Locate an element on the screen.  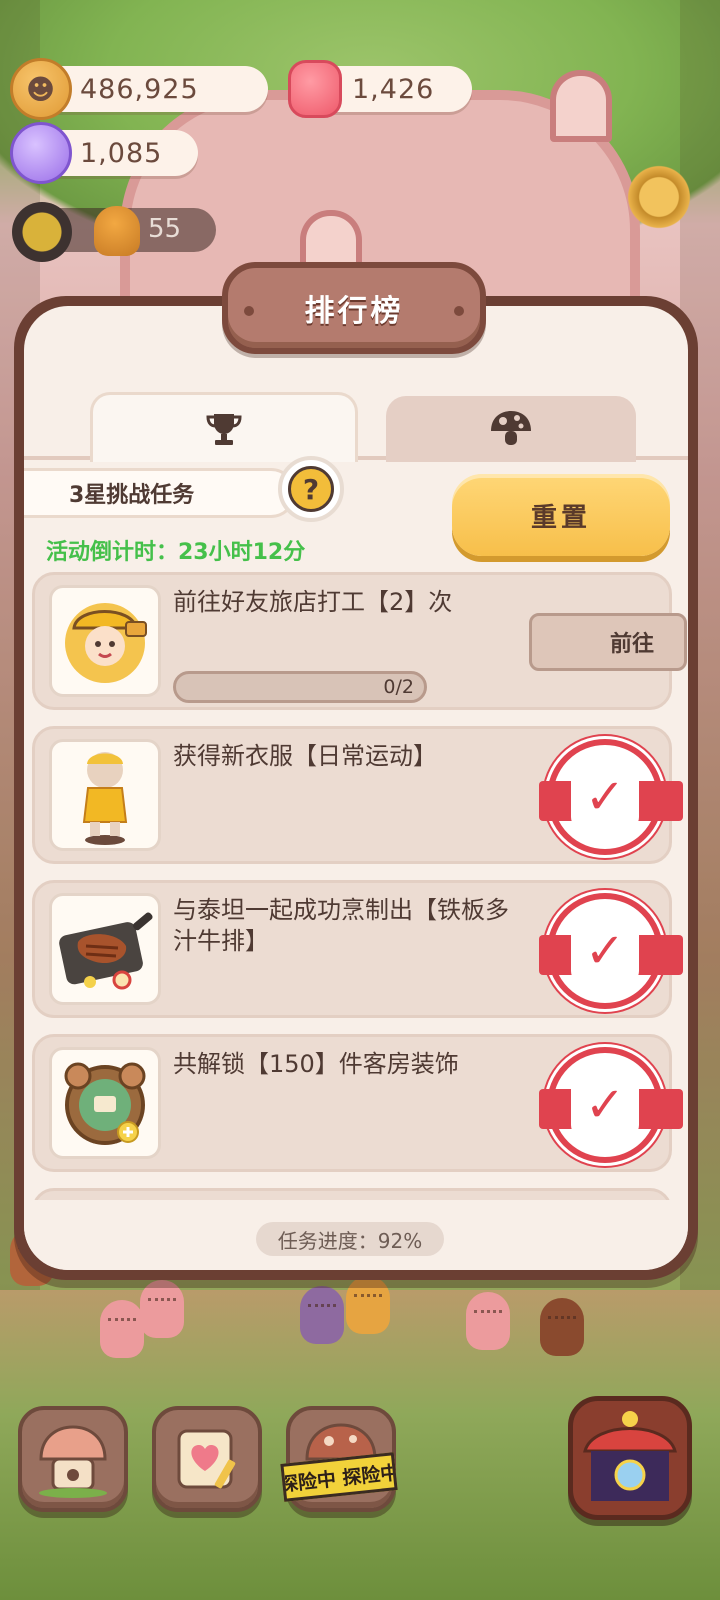
question-icon: ? is located at coordinates (311, 489).